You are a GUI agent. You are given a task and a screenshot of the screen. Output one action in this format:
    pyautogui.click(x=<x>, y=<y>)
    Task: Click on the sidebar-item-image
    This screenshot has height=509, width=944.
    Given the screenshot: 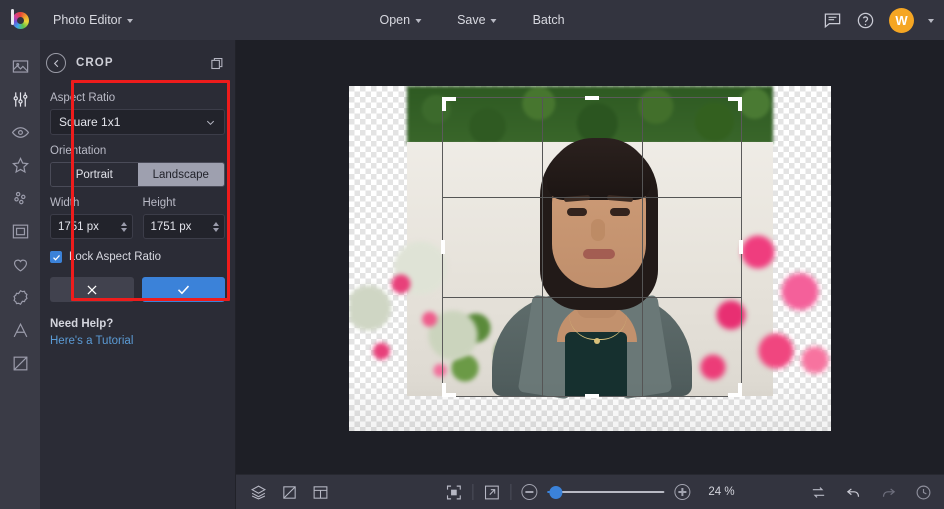 What is the action you would take?
    pyautogui.click(x=20, y=66)
    